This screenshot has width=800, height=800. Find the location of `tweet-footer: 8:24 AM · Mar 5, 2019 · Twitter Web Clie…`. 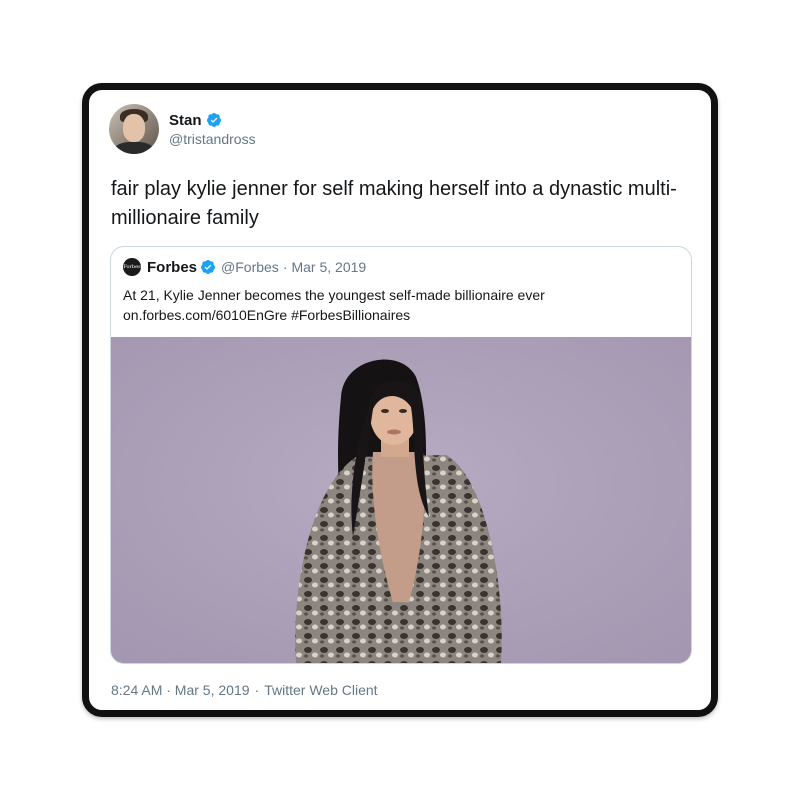

tweet-footer: 8:24 AM · Mar 5, 2019 · Twitter Web Clie… is located at coordinates (244, 690).